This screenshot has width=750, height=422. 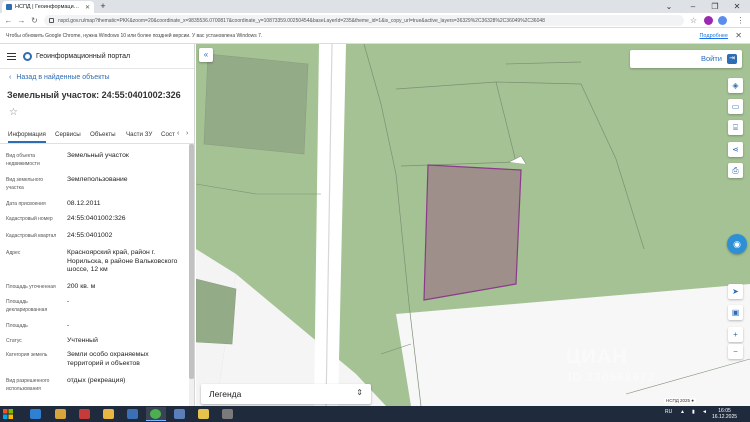 I want to click on zoom-in-icon: +, so click(x=735, y=334).